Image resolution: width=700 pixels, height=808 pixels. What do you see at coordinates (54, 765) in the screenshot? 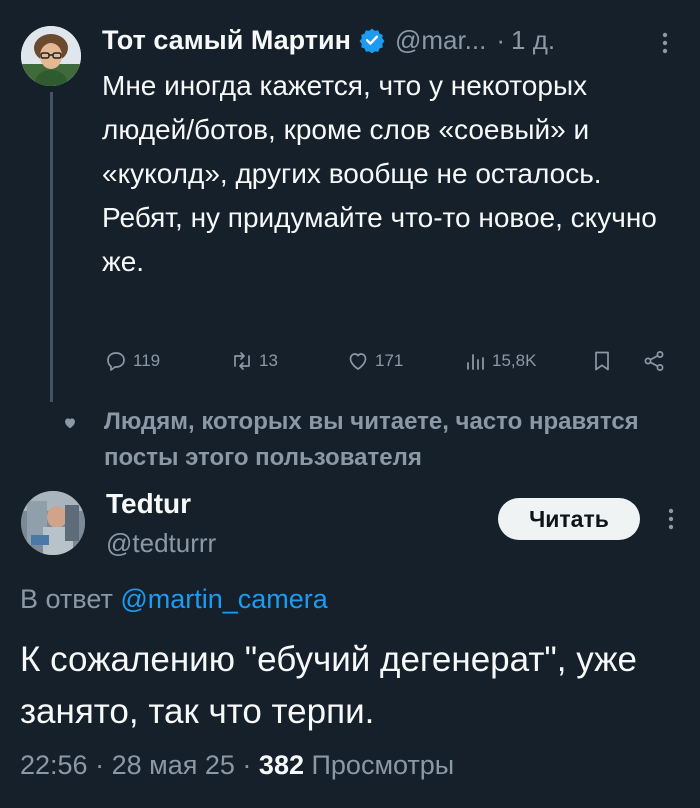
I see `reply-time: 22:56` at bounding box center [54, 765].